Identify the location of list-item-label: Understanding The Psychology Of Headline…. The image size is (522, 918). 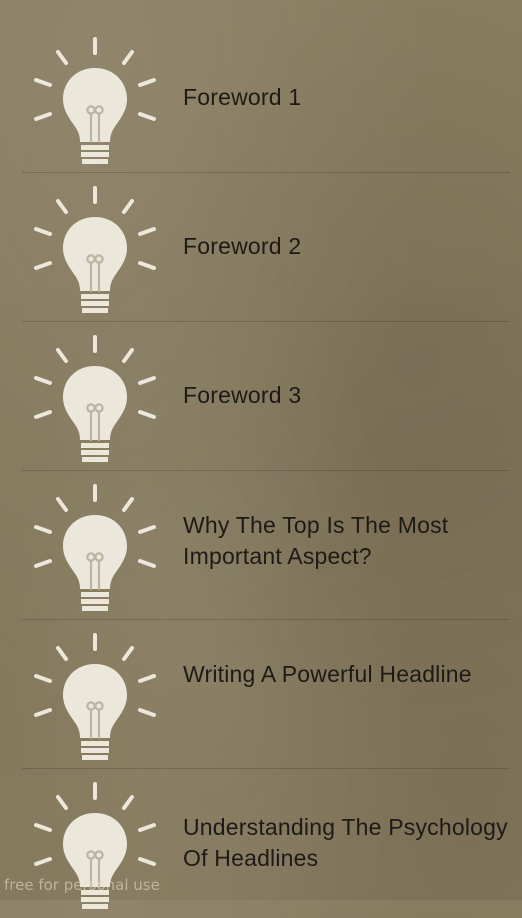
(345, 842).